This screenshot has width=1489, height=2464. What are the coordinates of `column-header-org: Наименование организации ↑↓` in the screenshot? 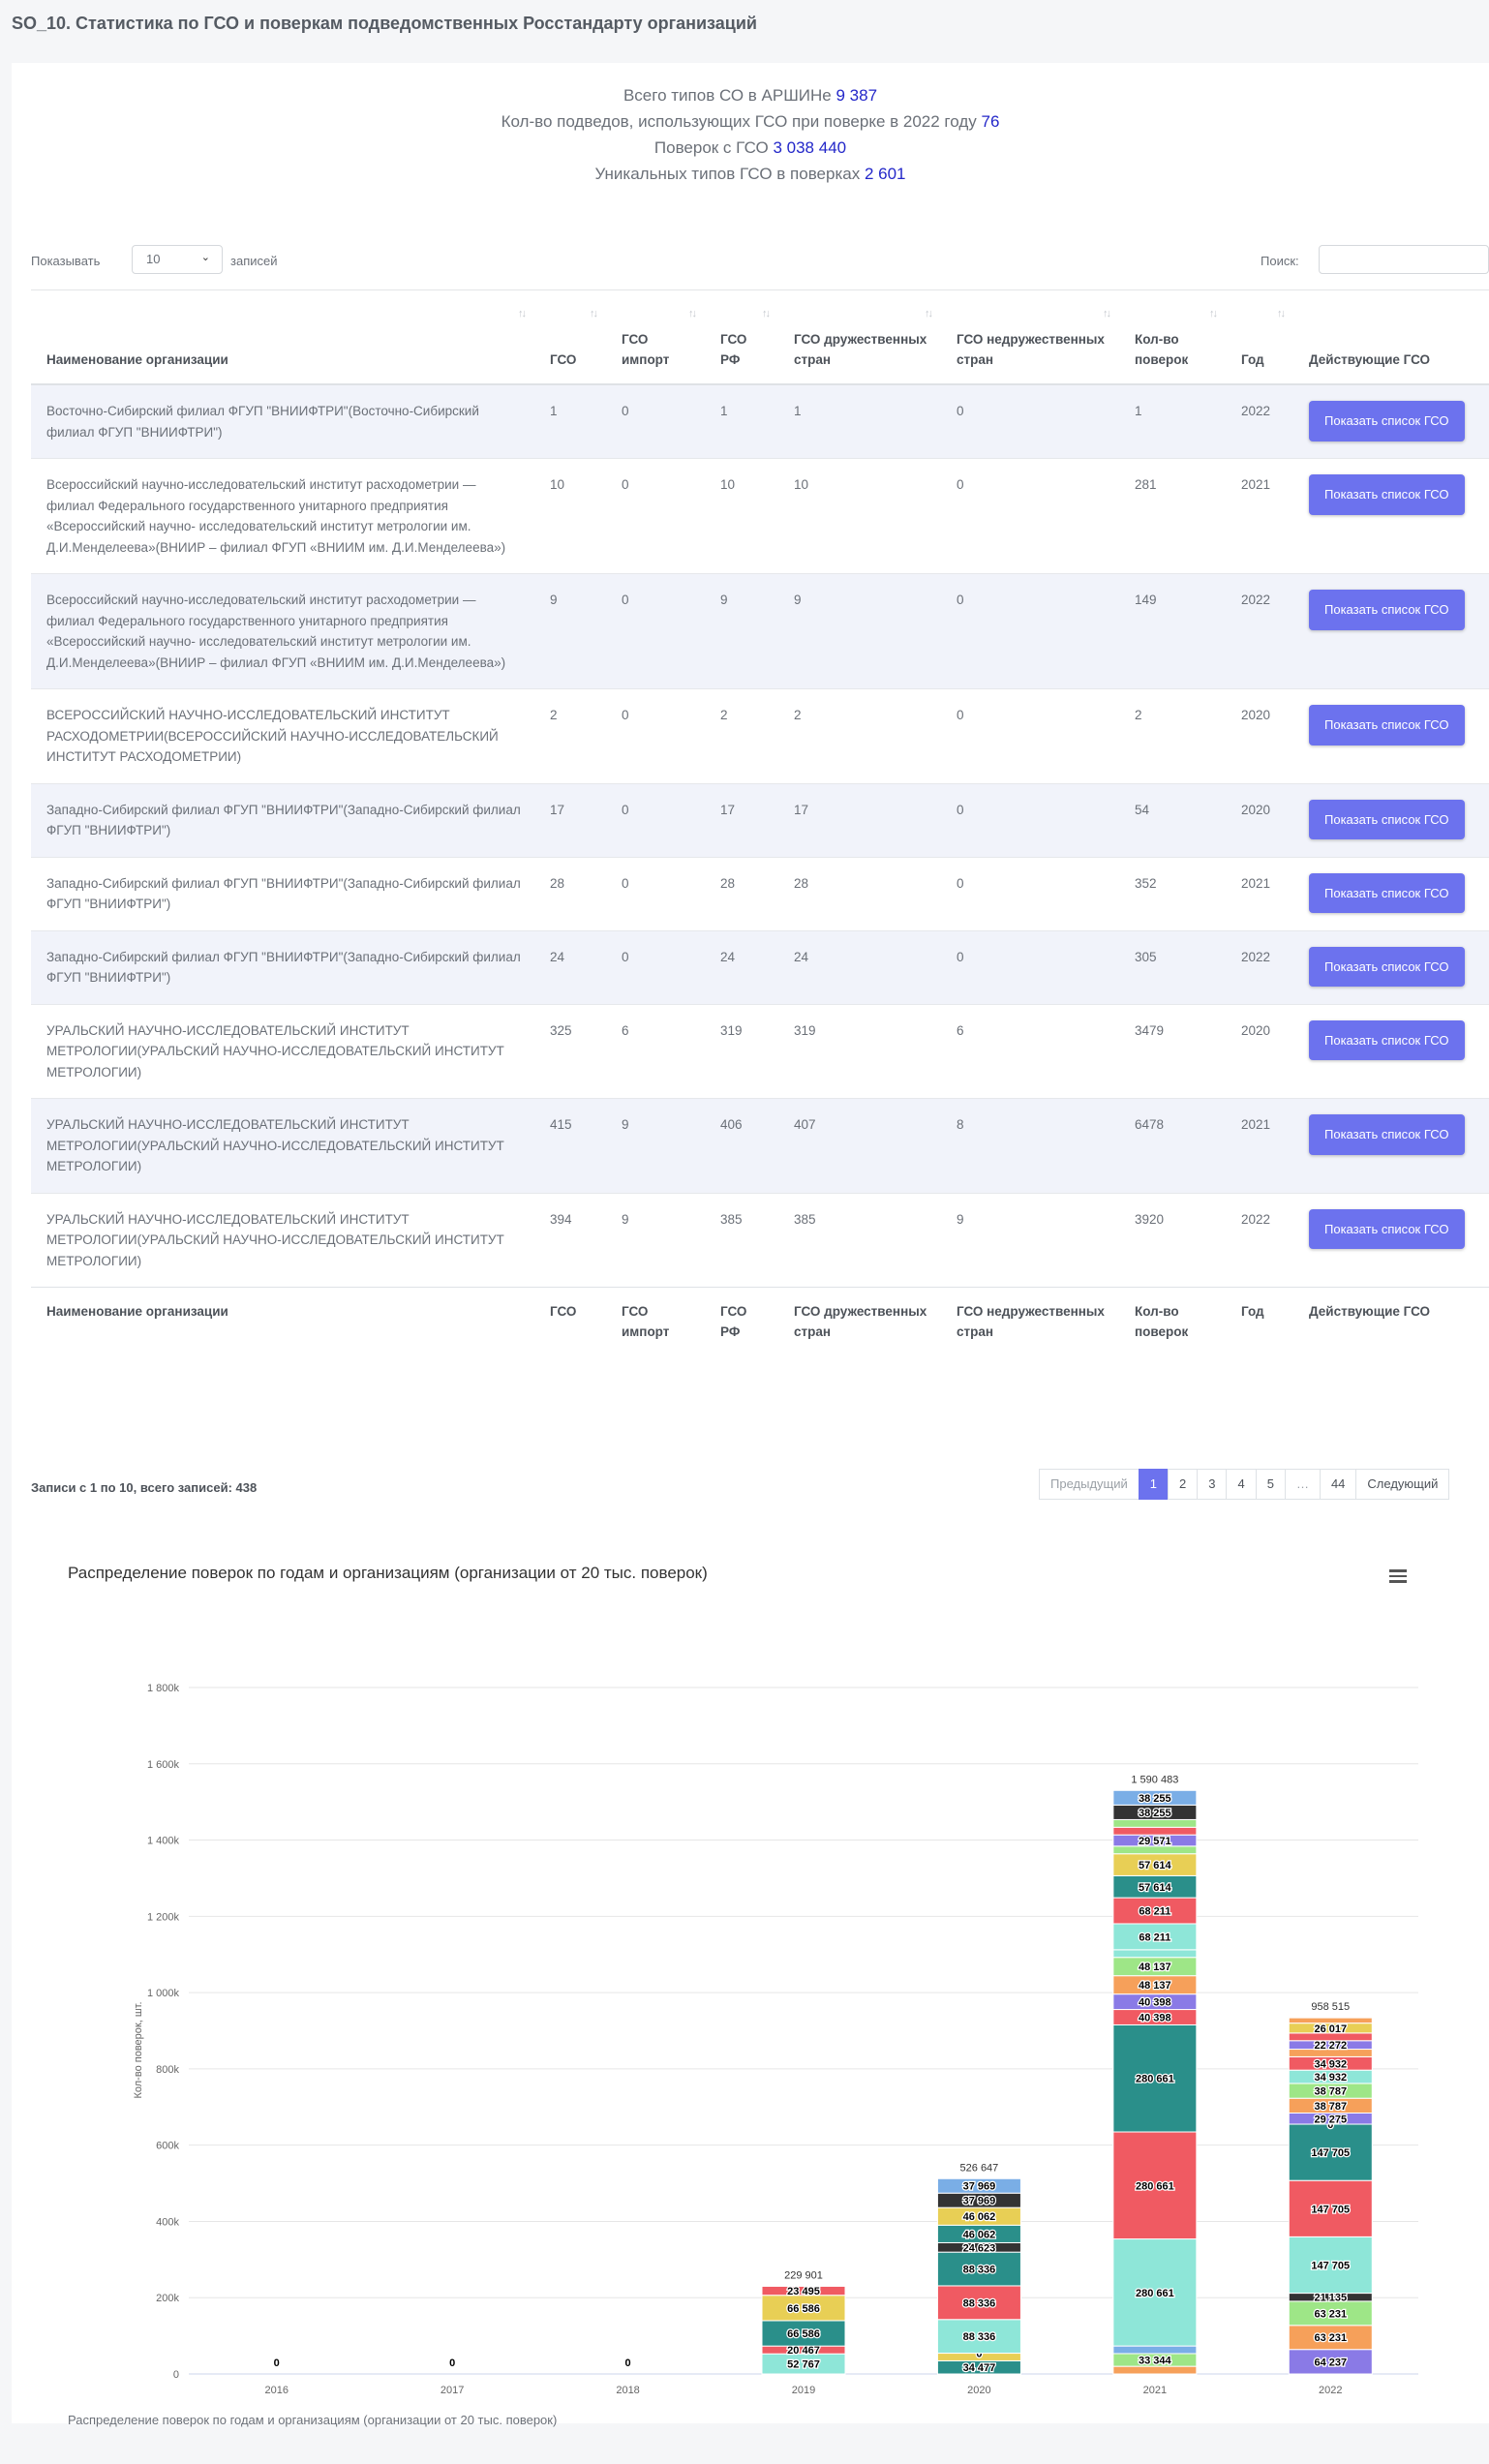 It's located at (282, 337).